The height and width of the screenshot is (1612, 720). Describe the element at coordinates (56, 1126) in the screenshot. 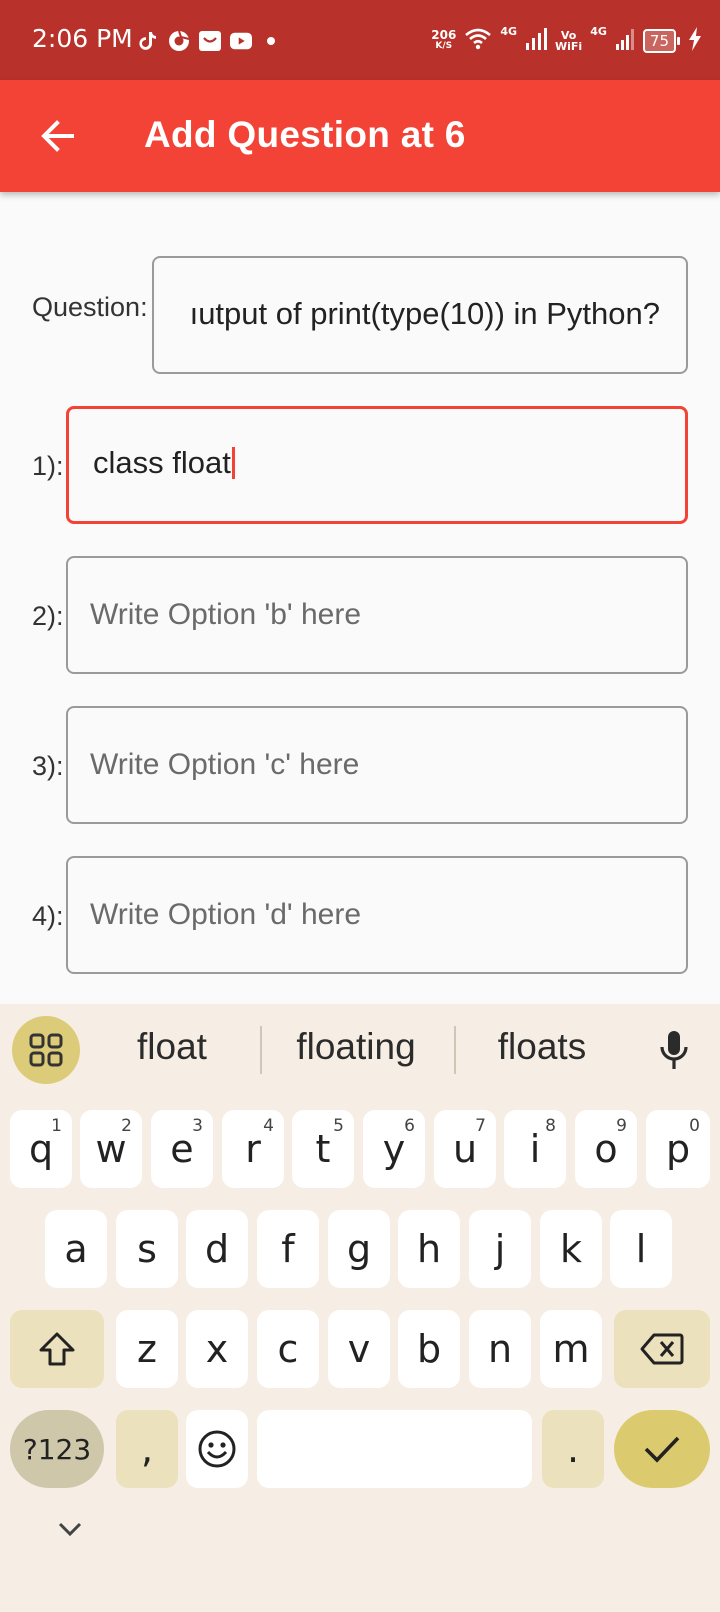

I see `key-hint: 1` at that location.